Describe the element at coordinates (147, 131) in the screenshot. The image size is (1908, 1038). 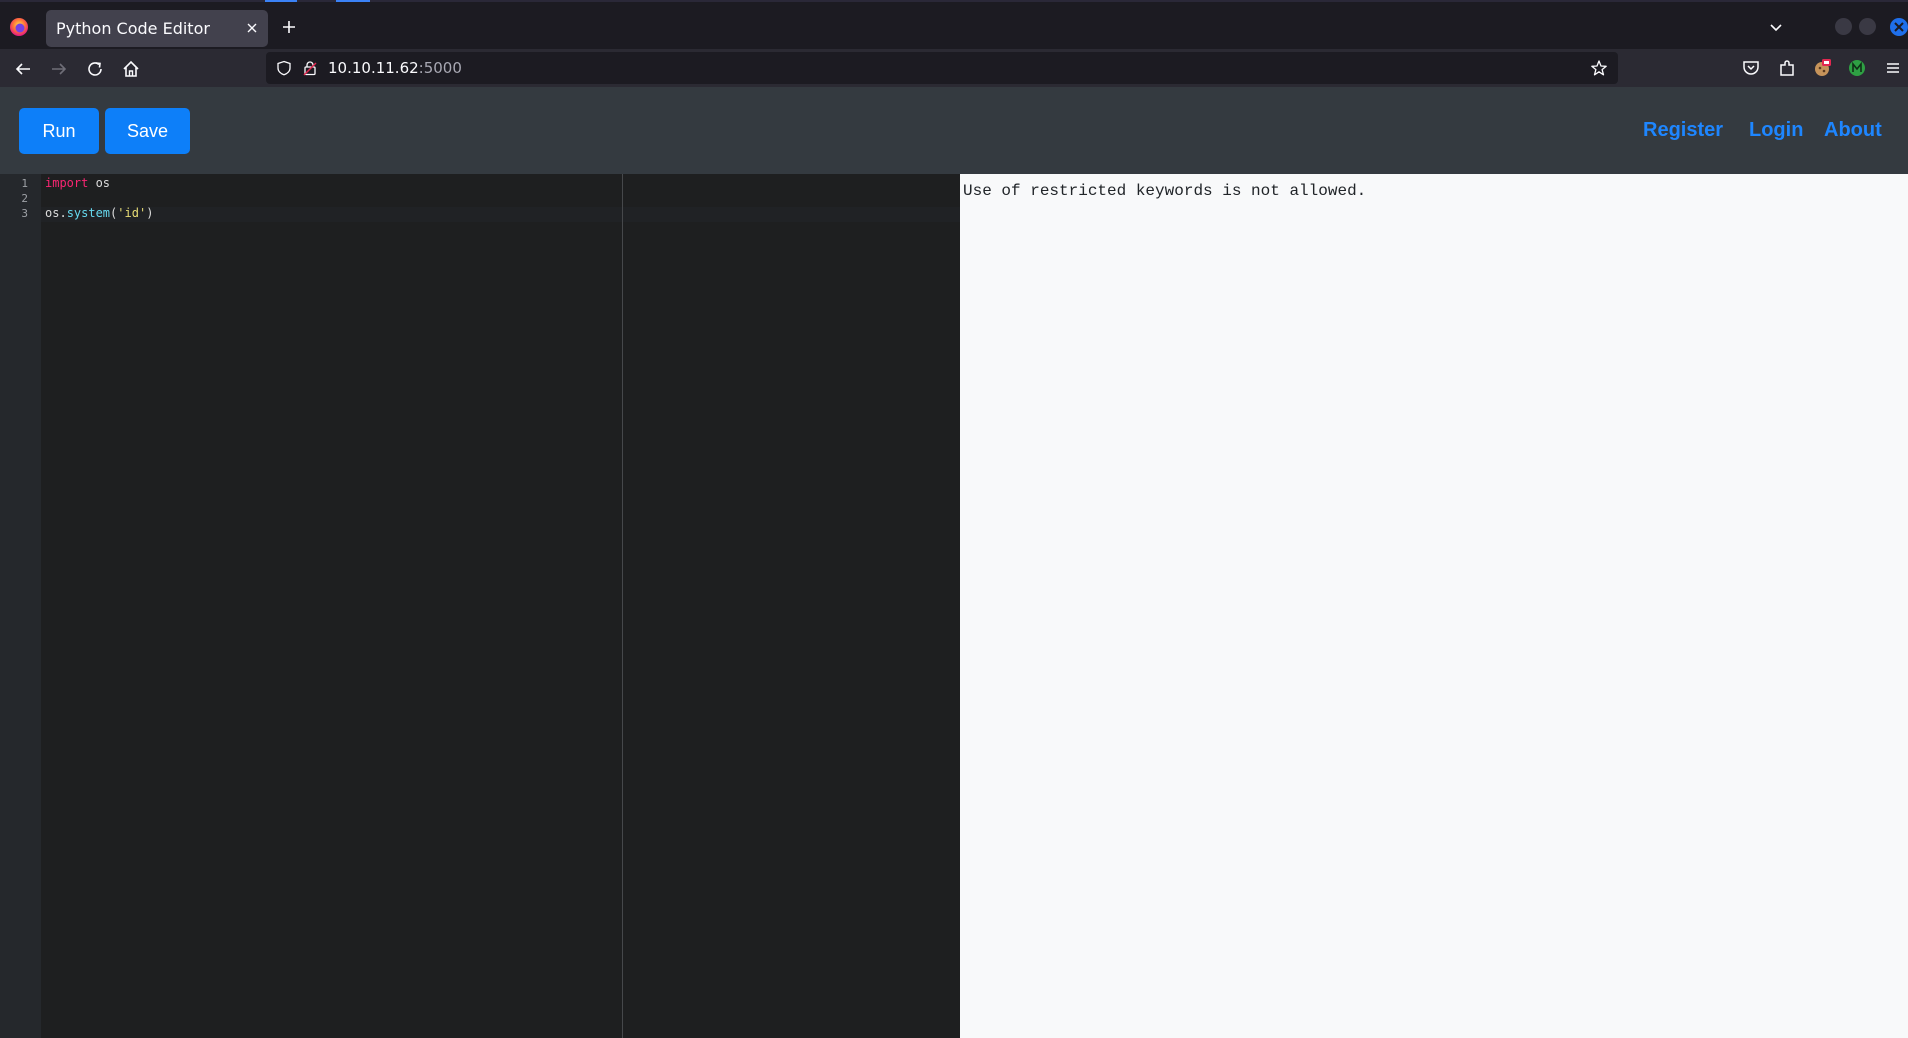
I see `save-button: Save` at that location.